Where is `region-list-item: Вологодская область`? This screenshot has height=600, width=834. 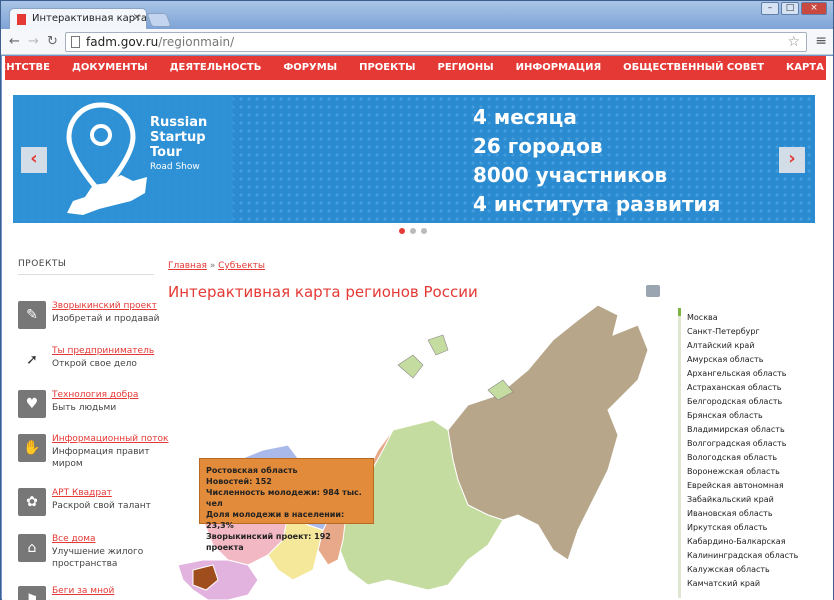
region-list-item: Вологодская область is located at coordinates (742, 458).